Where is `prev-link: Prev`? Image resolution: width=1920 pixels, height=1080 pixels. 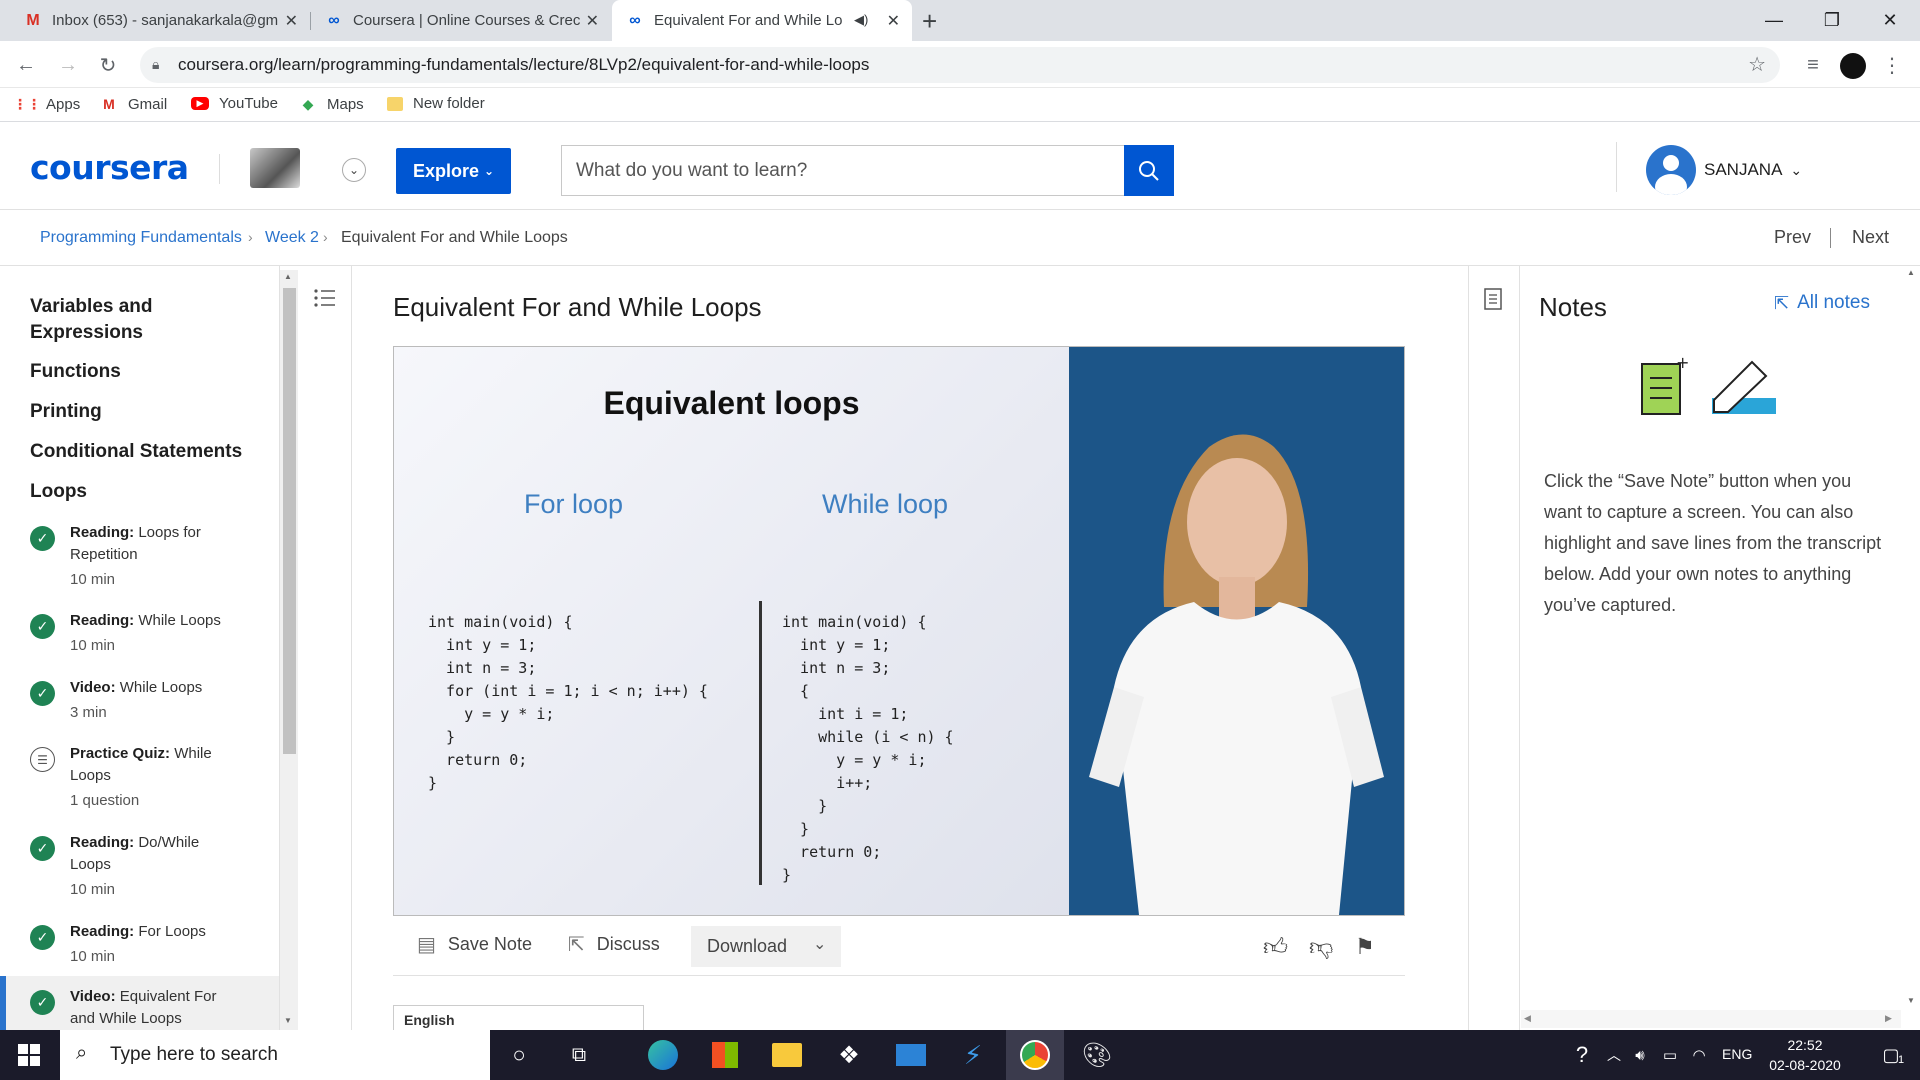 prev-link: Prev is located at coordinates (1792, 237).